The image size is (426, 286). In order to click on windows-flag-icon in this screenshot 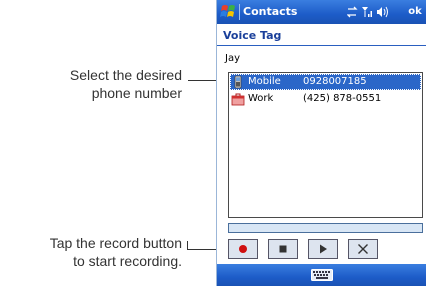, I will do `click(229, 12)`.